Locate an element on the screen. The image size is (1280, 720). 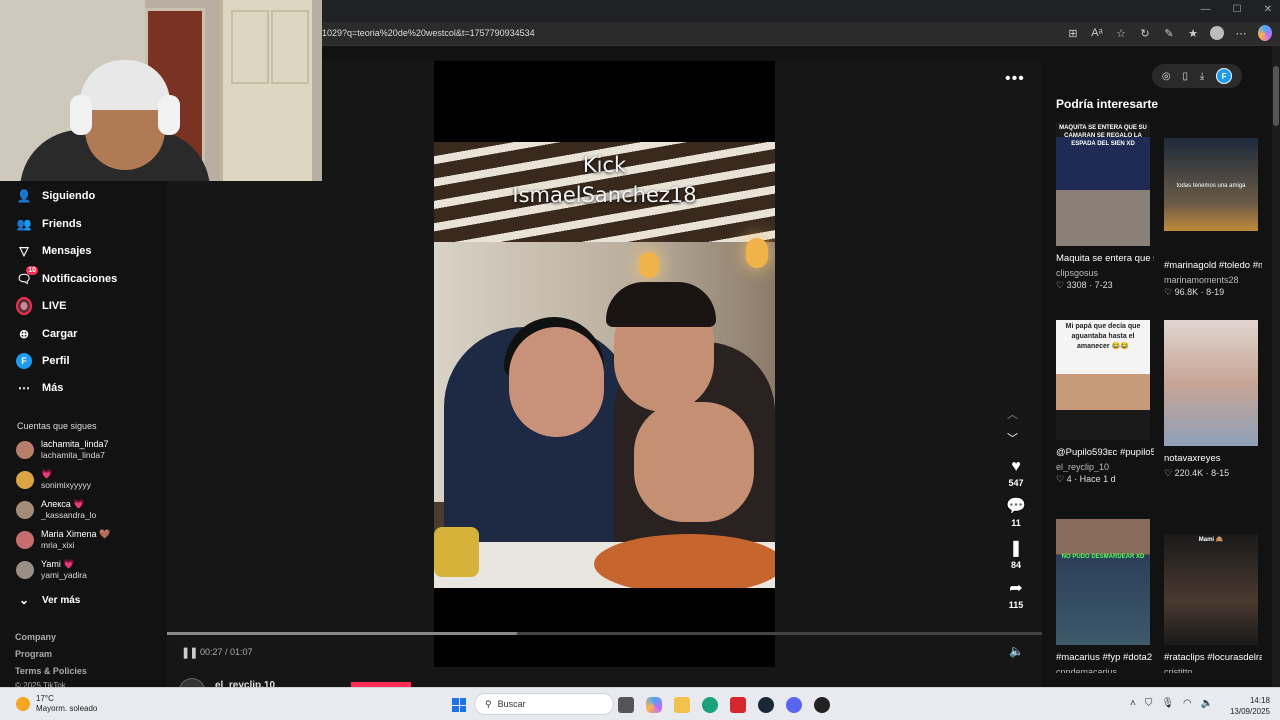
scrollbar-thumb is located at coordinates (1276, 96).